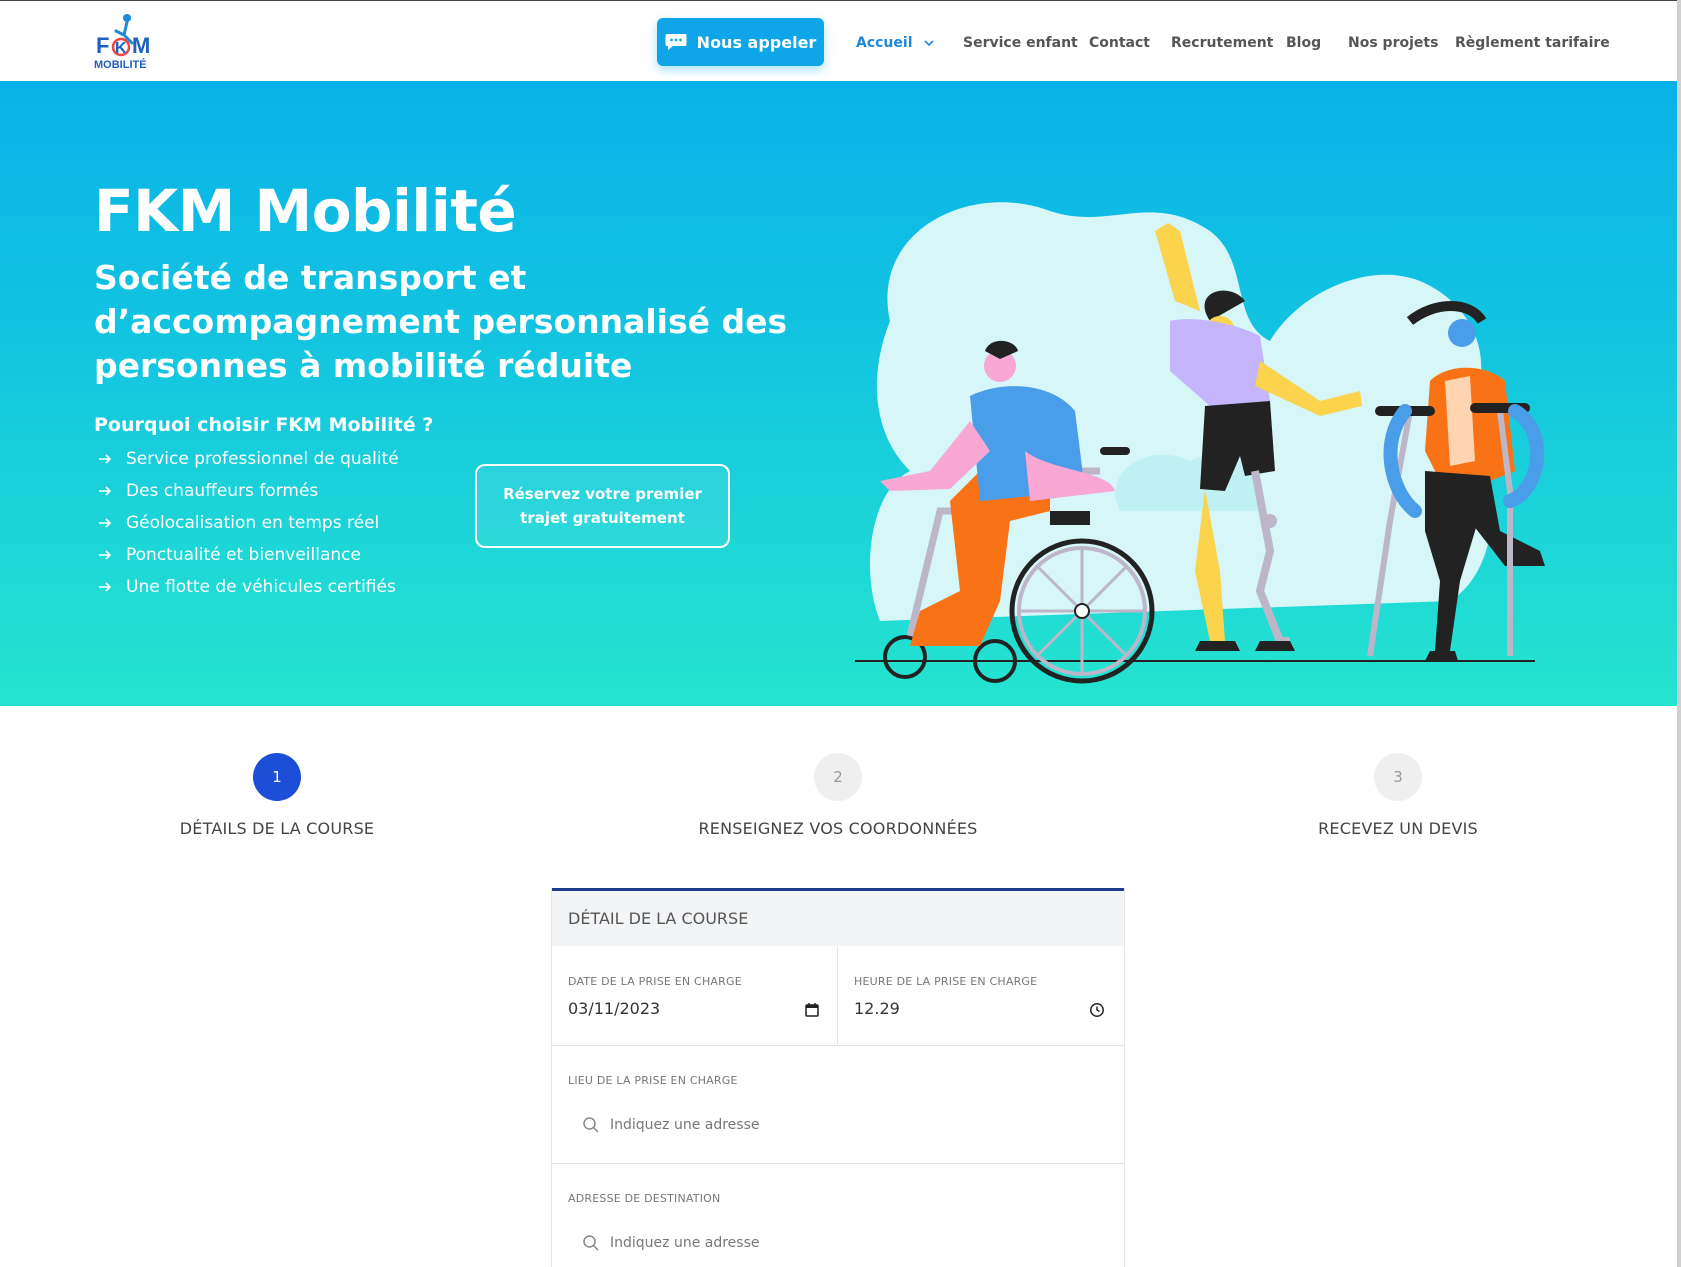  I want to click on chevron-down-icon, so click(928, 43).